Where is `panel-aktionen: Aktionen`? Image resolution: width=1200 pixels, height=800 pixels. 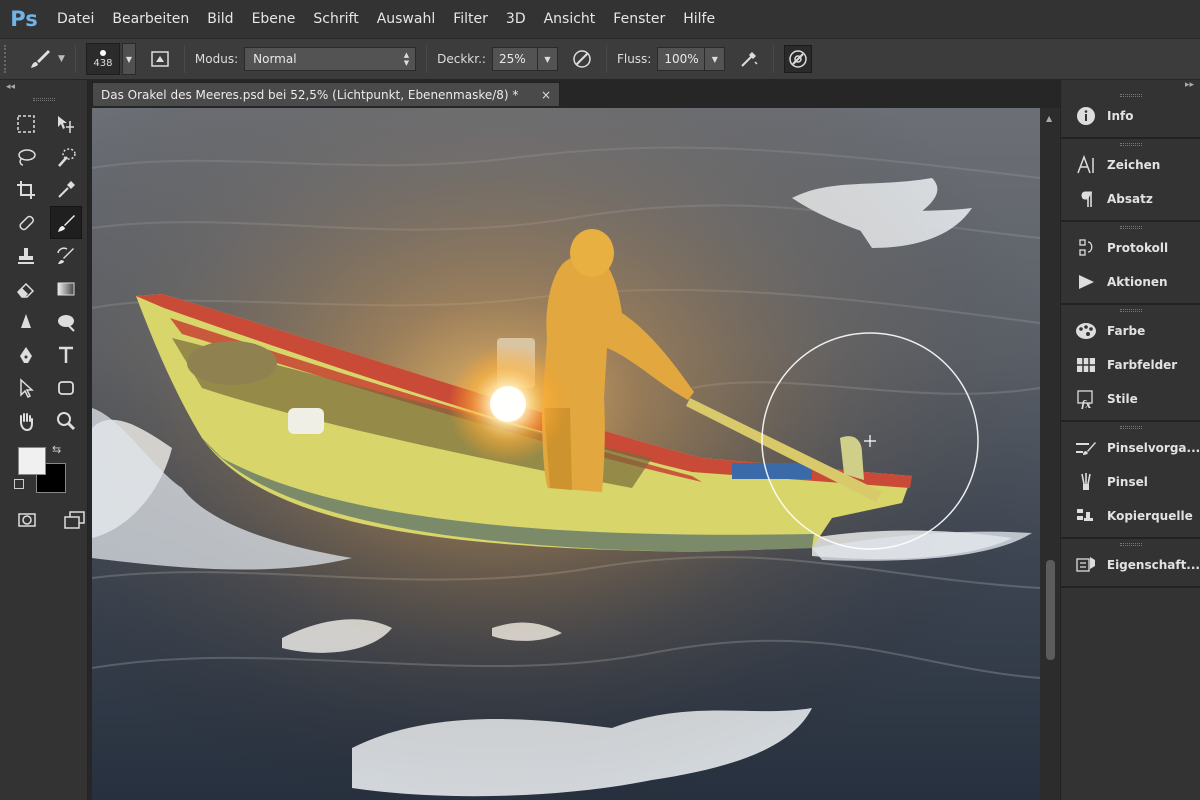 panel-aktionen: Aktionen is located at coordinates (1130, 282).